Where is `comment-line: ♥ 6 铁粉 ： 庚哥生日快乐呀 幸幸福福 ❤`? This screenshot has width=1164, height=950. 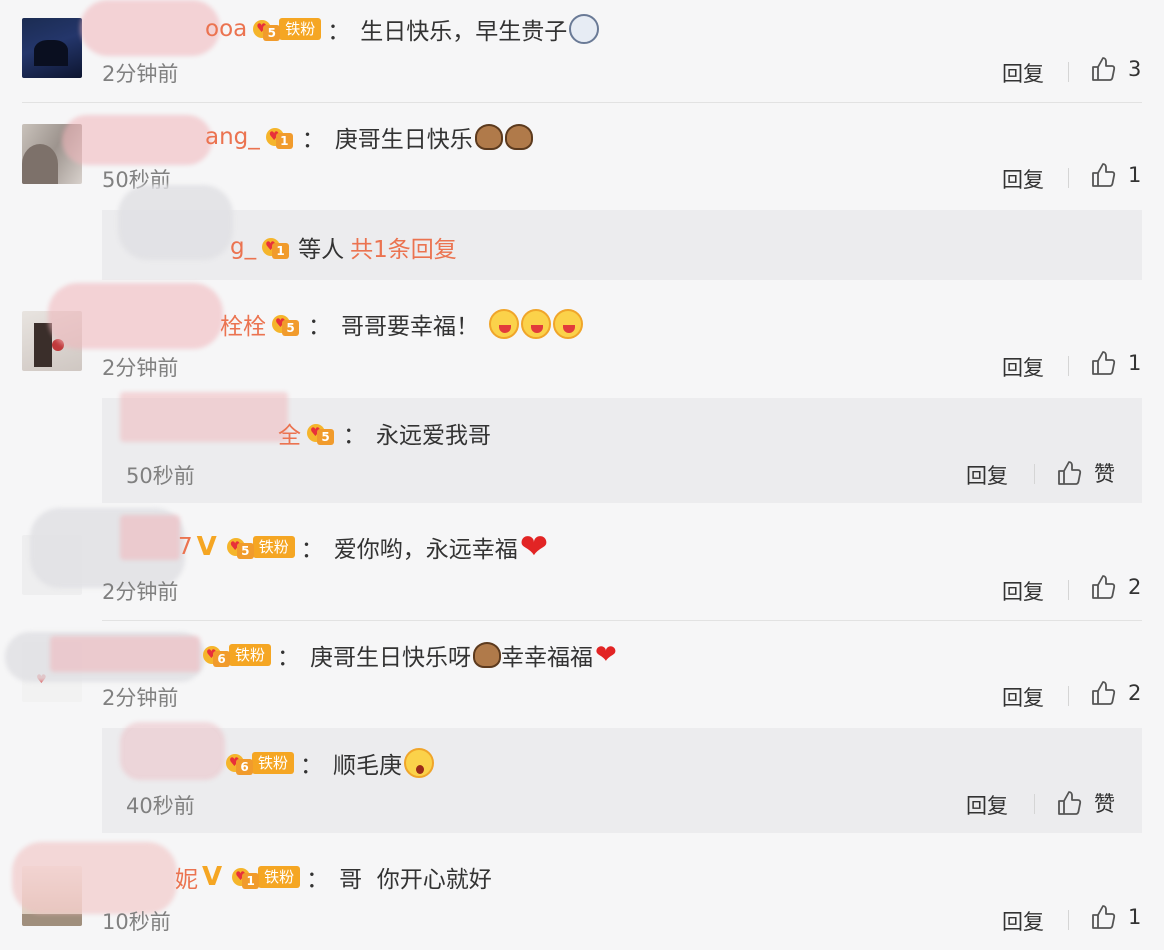 comment-line: ♥ 6 铁粉 ： 庚哥生日快乐呀 幸幸福福 ❤ is located at coordinates (413, 655).